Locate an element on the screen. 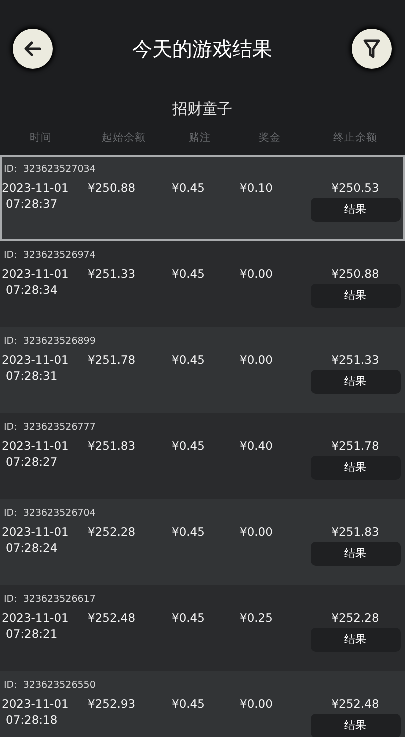 This screenshot has width=405, height=743. start-balance: ¥252.28 is located at coordinates (112, 532).